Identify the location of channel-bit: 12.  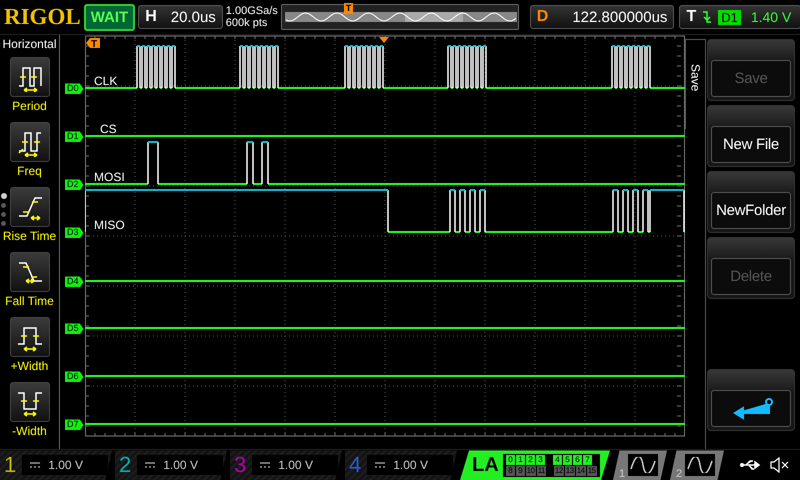
(559, 471).